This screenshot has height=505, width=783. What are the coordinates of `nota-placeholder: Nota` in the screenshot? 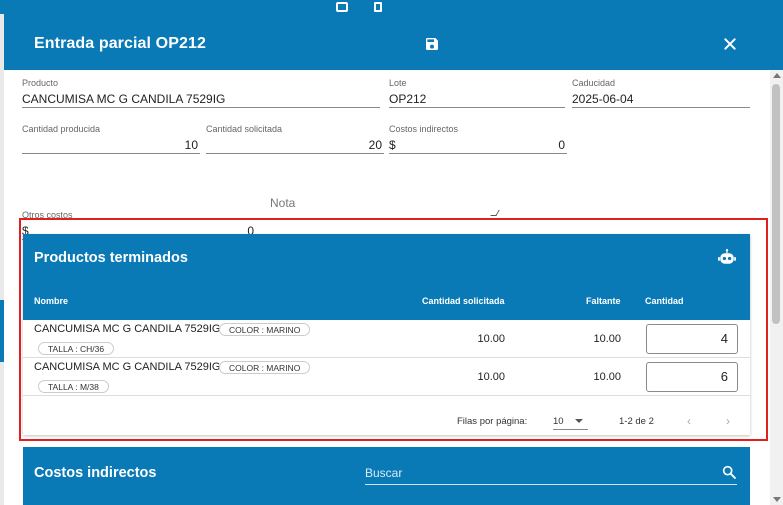 It's located at (283, 203).